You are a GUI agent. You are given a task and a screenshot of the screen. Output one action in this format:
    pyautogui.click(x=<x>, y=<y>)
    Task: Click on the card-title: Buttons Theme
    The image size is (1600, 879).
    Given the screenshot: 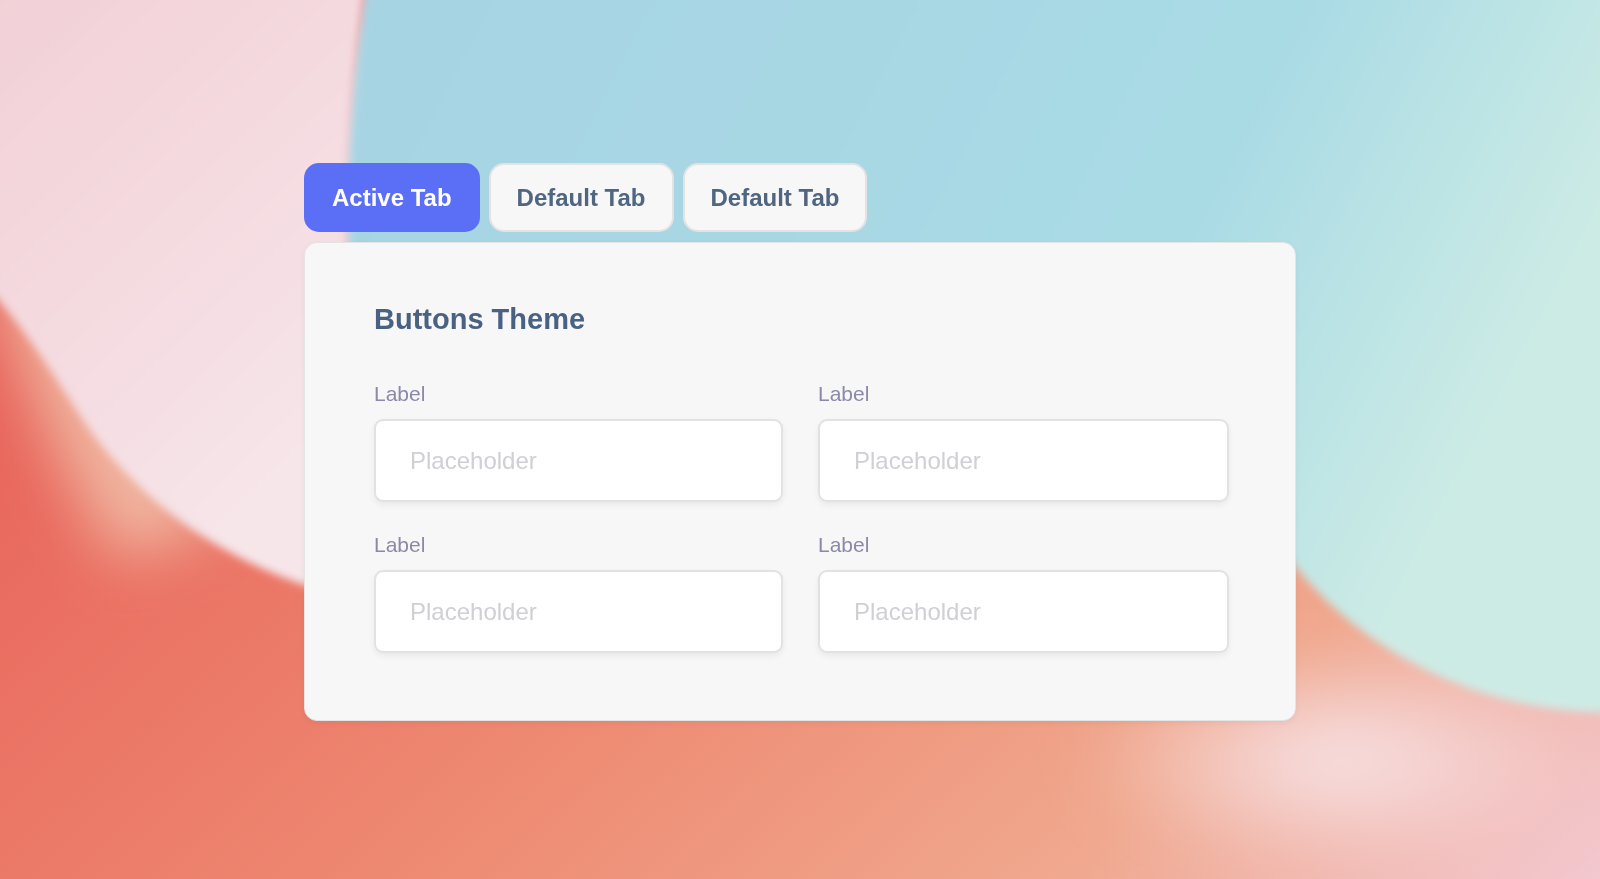 What is the action you would take?
    pyautogui.click(x=480, y=319)
    